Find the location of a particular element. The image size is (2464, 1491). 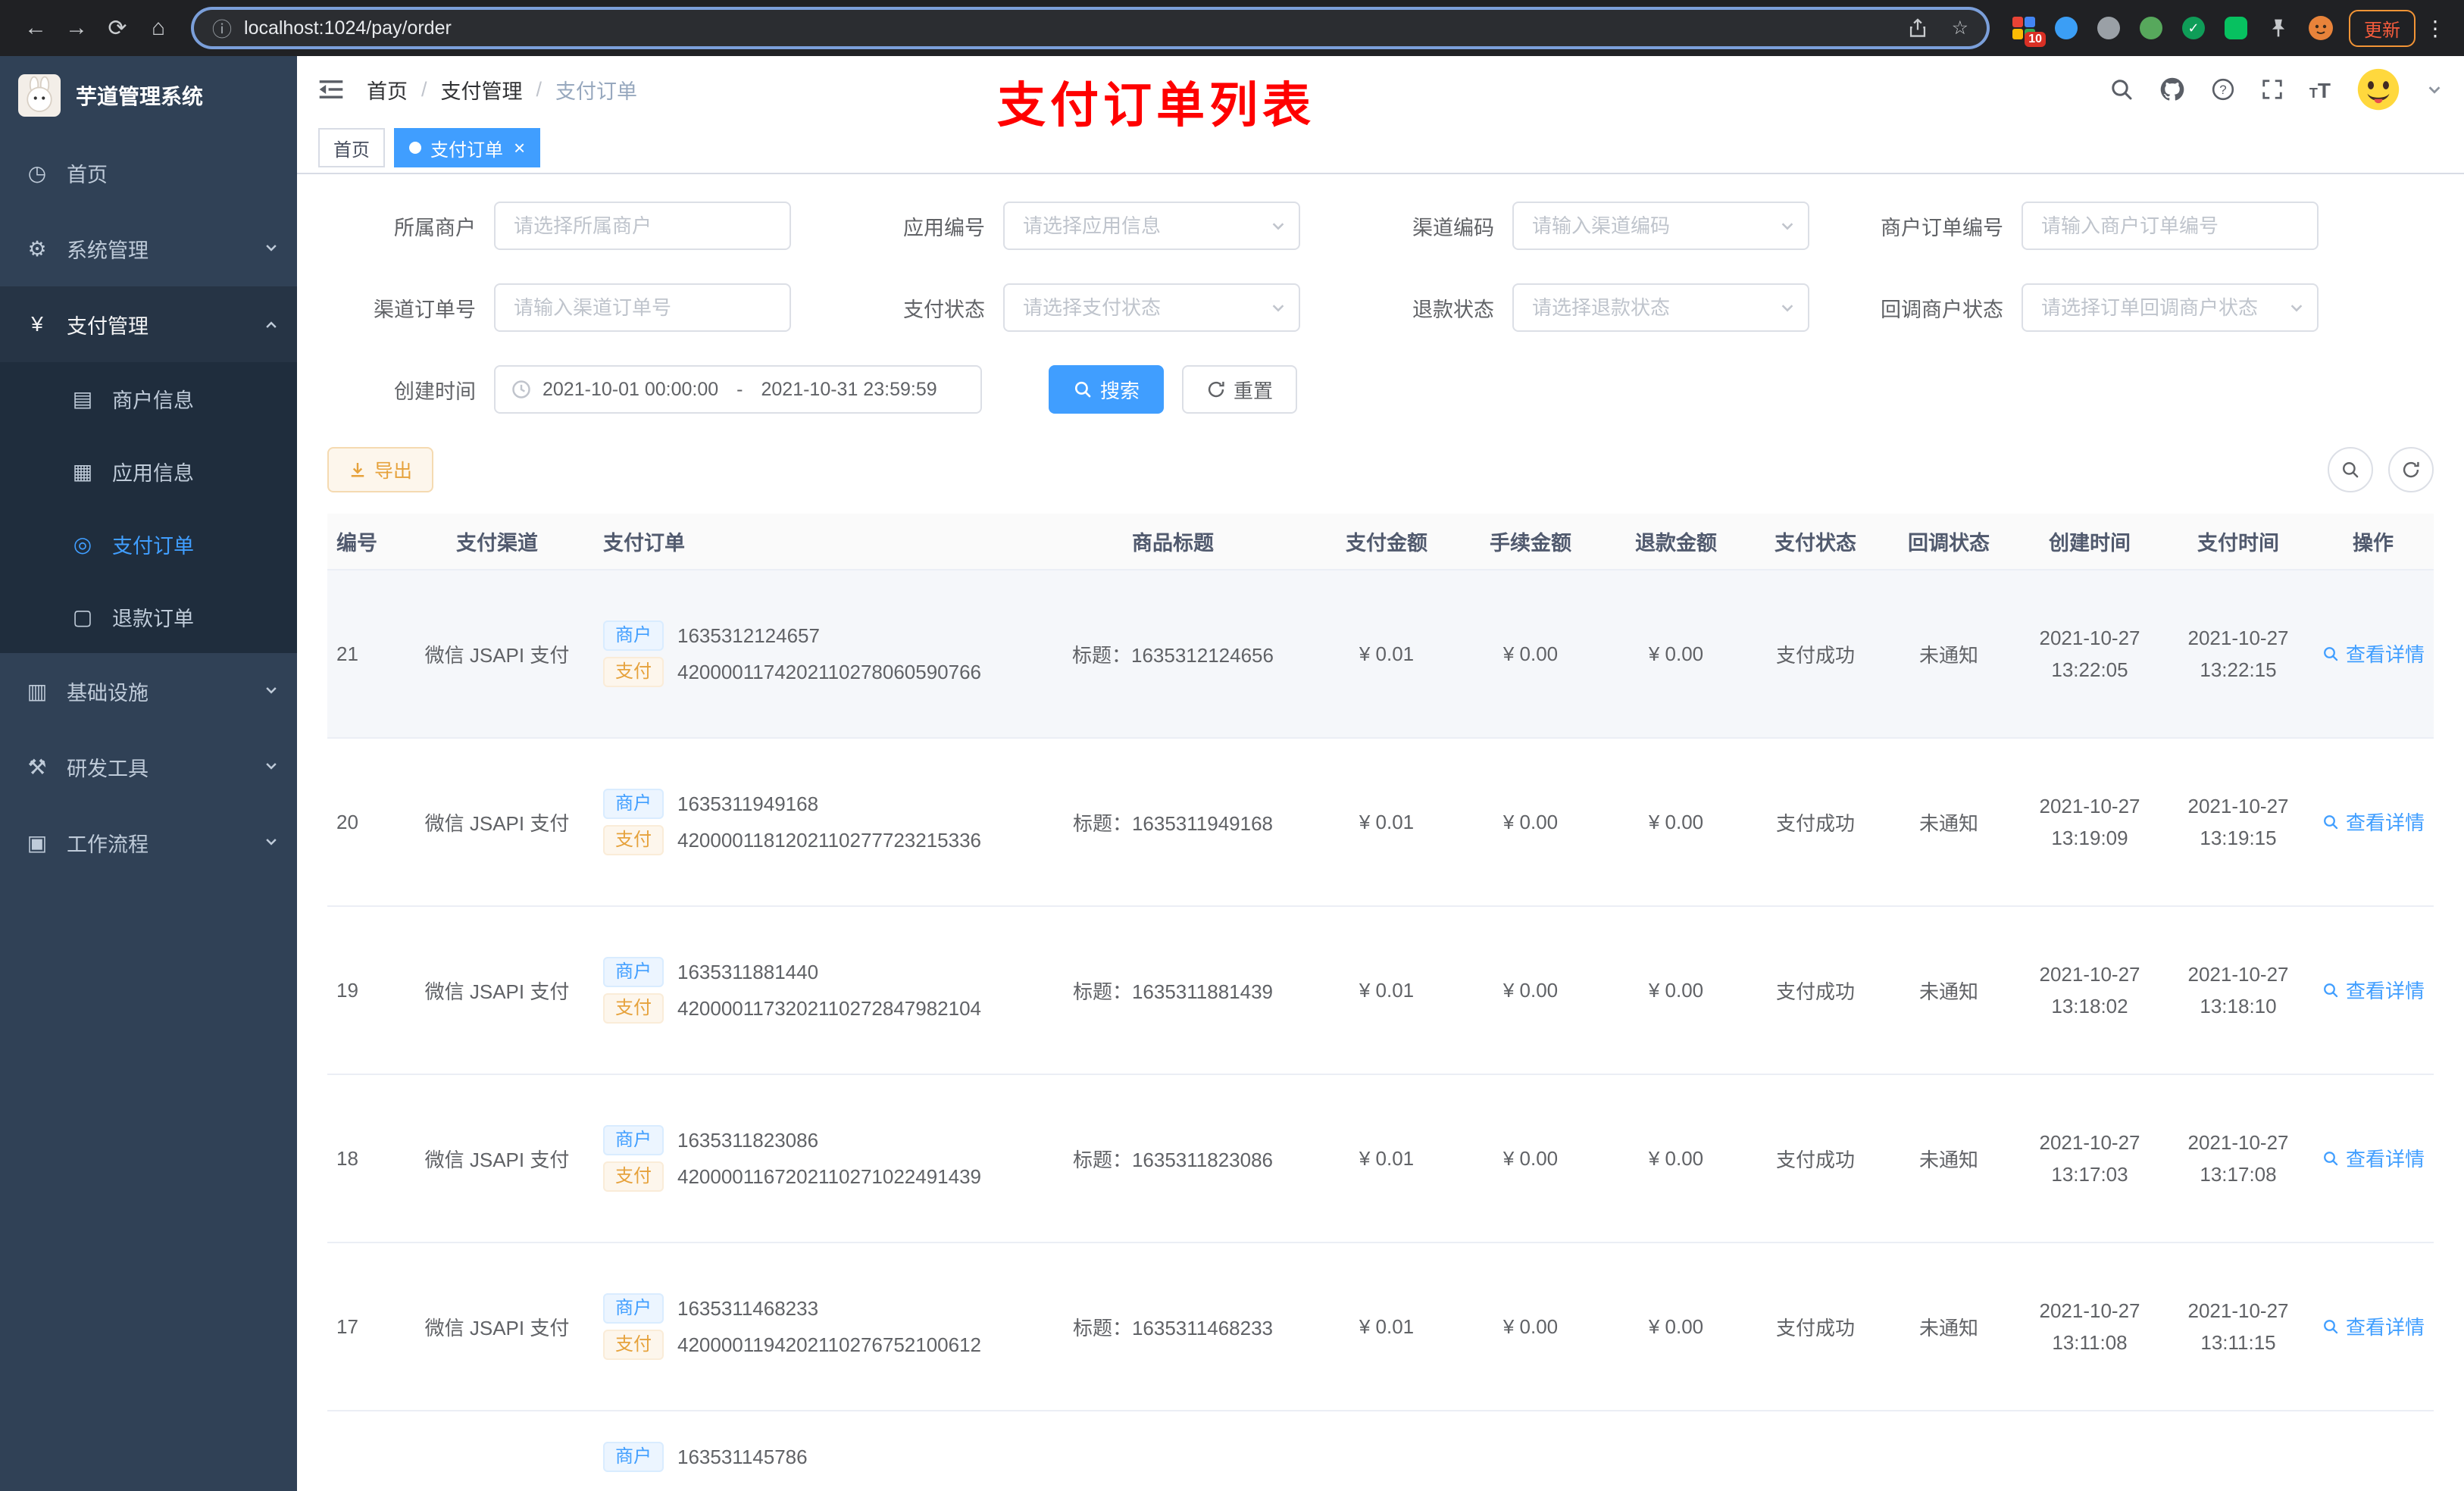

sidebar-item-home: ◷ 首页 is located at coordinates (148, 173).